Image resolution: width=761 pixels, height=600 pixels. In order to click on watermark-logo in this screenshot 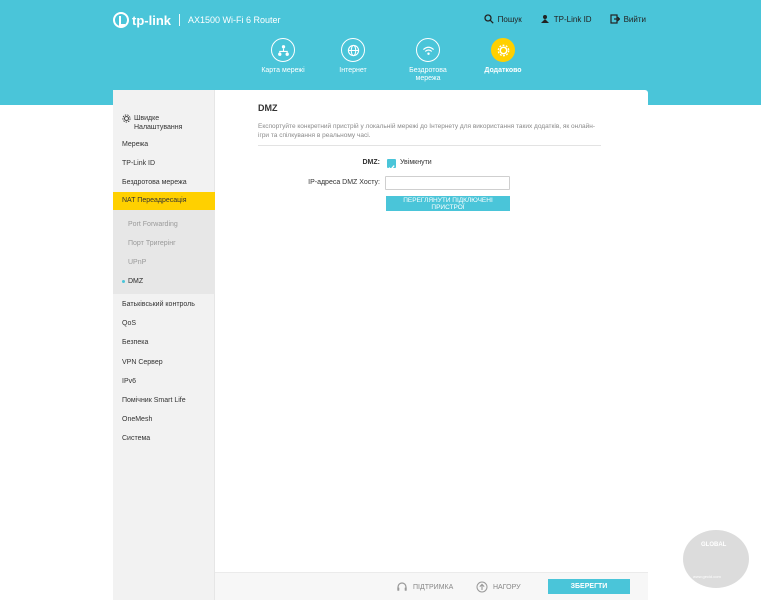, I will do `click(716, 559)`.